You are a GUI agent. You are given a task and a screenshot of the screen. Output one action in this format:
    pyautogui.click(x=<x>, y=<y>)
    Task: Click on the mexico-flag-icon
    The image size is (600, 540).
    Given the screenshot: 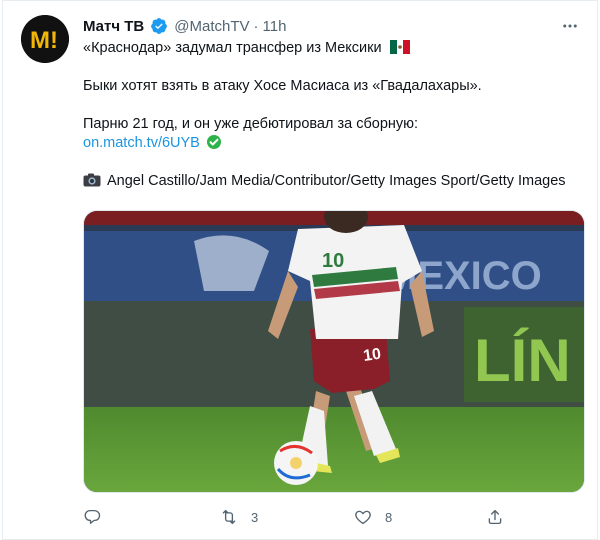 What is the action you would take?
    pyautogui.click(x=399, y=47)
    